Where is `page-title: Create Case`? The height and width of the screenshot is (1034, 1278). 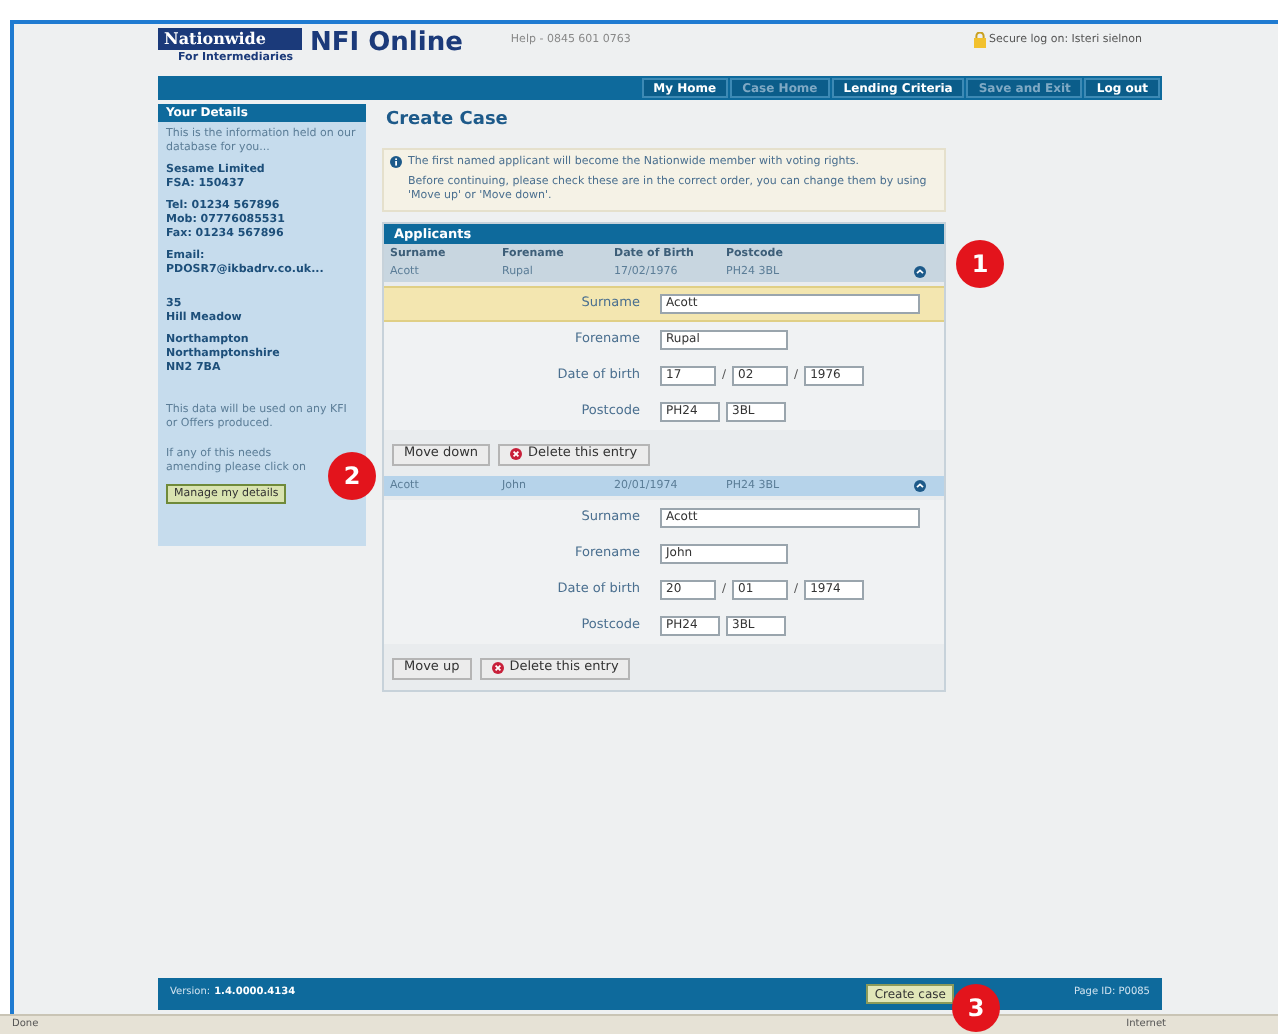 page-title: Create Case is located at coordinates (448, 121).